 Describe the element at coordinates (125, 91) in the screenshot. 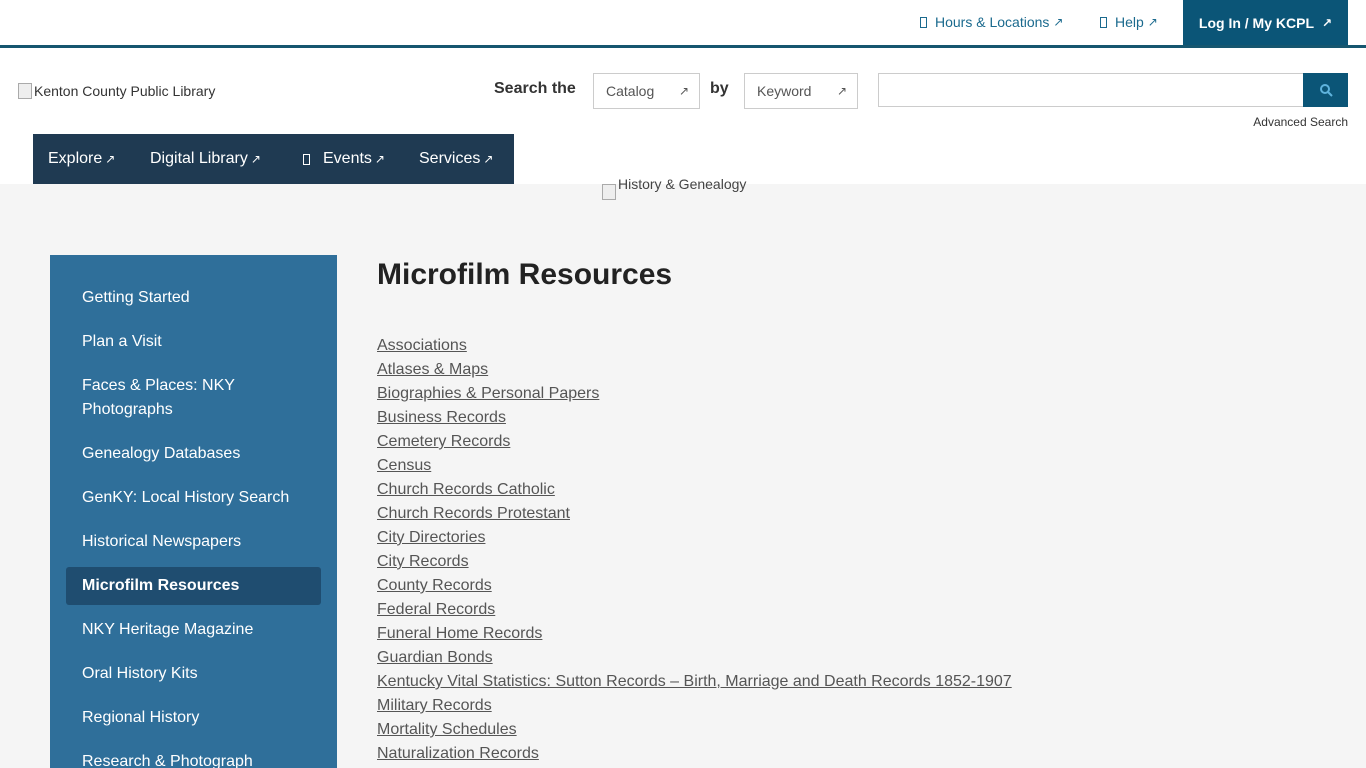

I see `logo-alt-text: Kenton County Public Library` at that location.